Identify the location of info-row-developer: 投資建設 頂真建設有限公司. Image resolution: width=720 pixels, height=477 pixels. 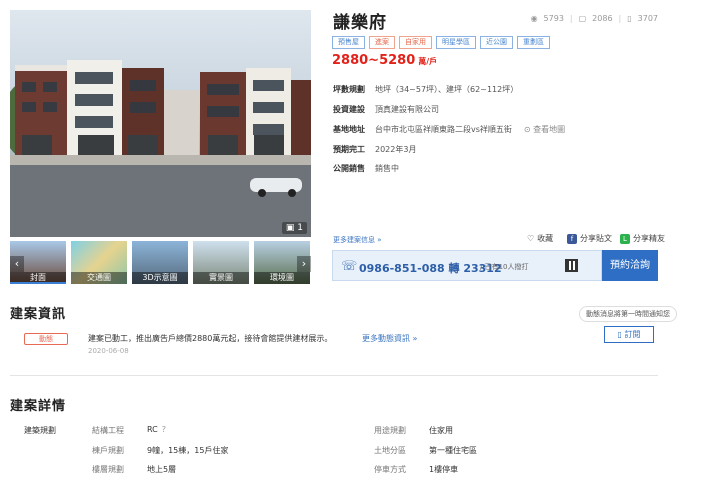
(386, 109).